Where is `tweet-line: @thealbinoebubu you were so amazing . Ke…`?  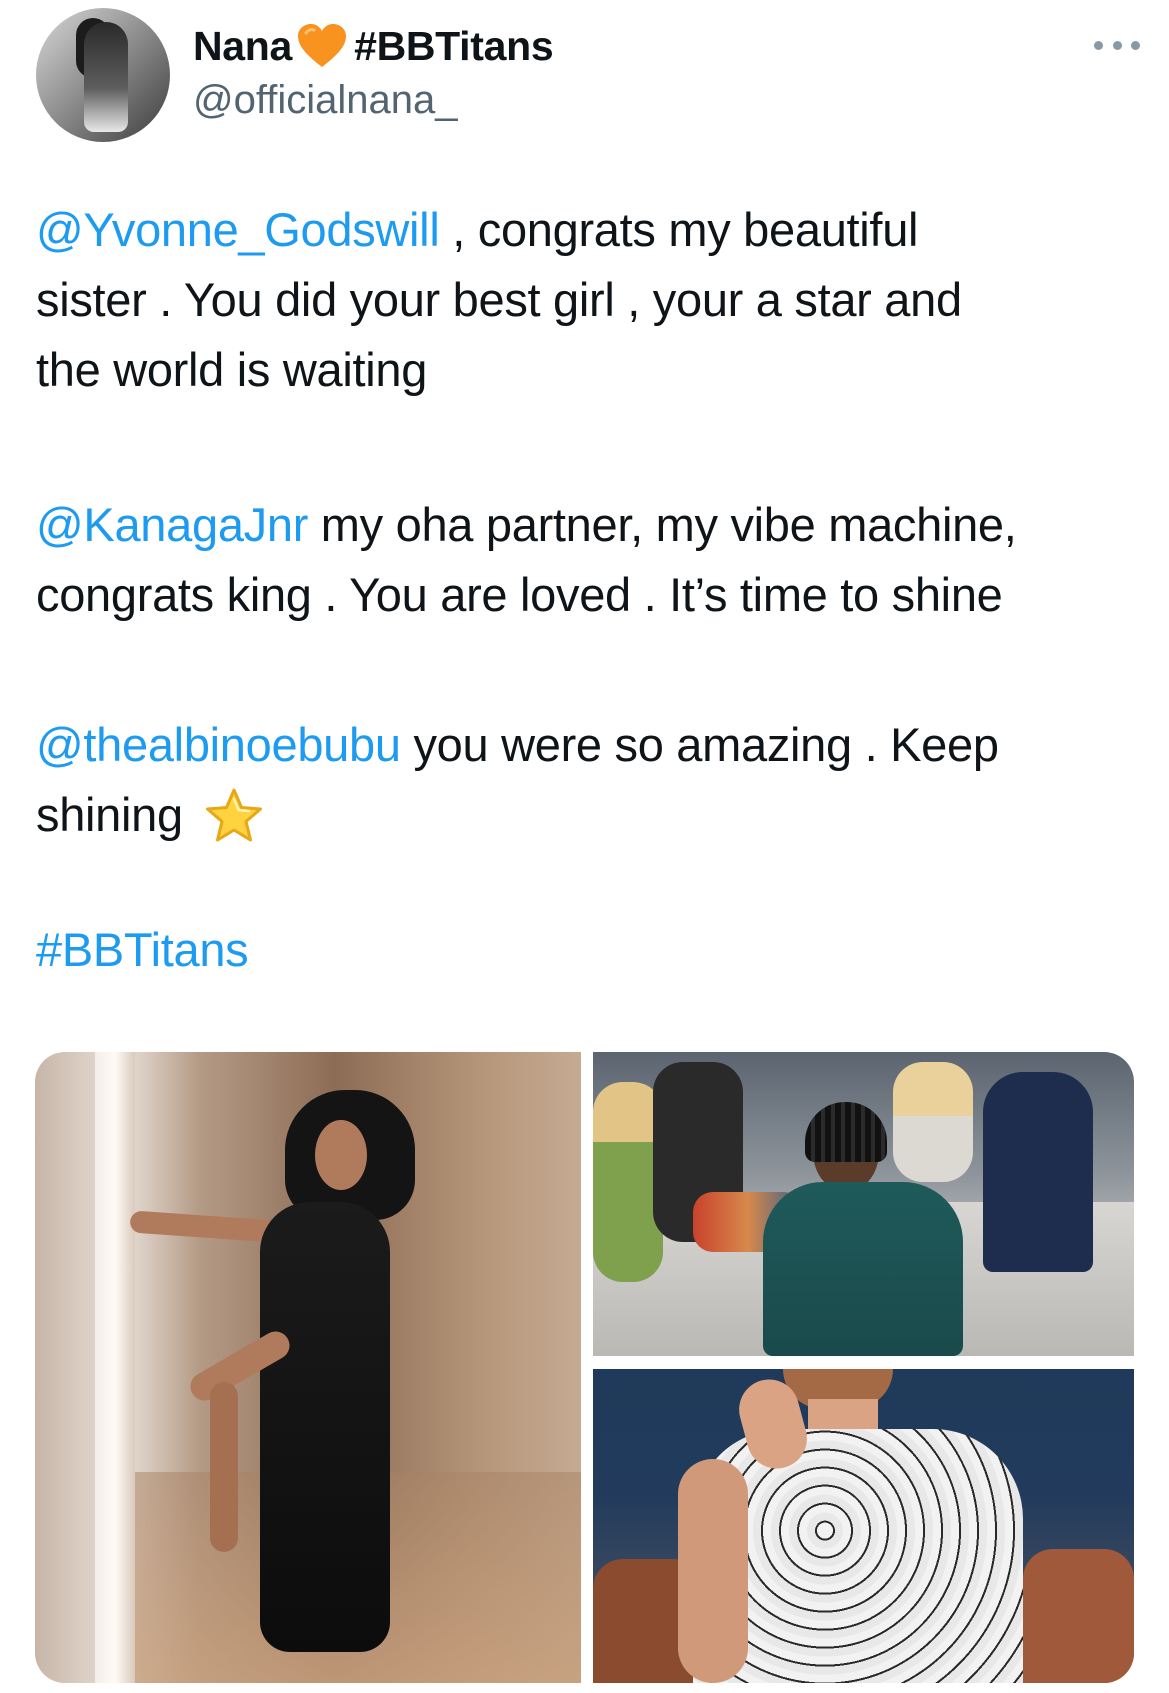 tweet-line: @thealbinoebubu you were so amazing . Ke… is located at coordinates (586, 745).